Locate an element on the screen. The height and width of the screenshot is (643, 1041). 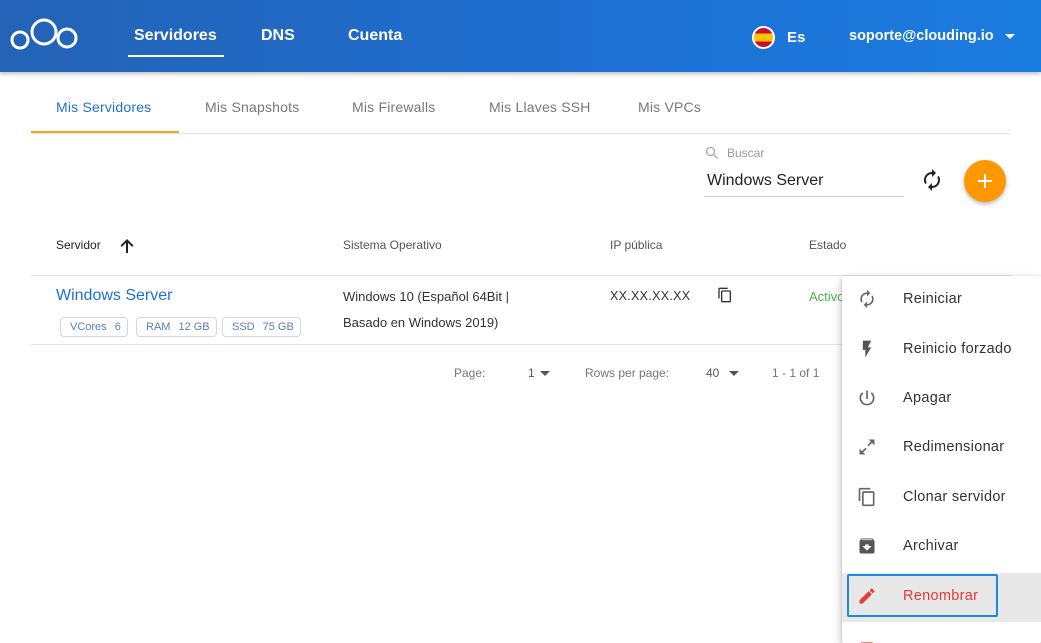
chip-value: 6 is located at coordinates (117, 327).